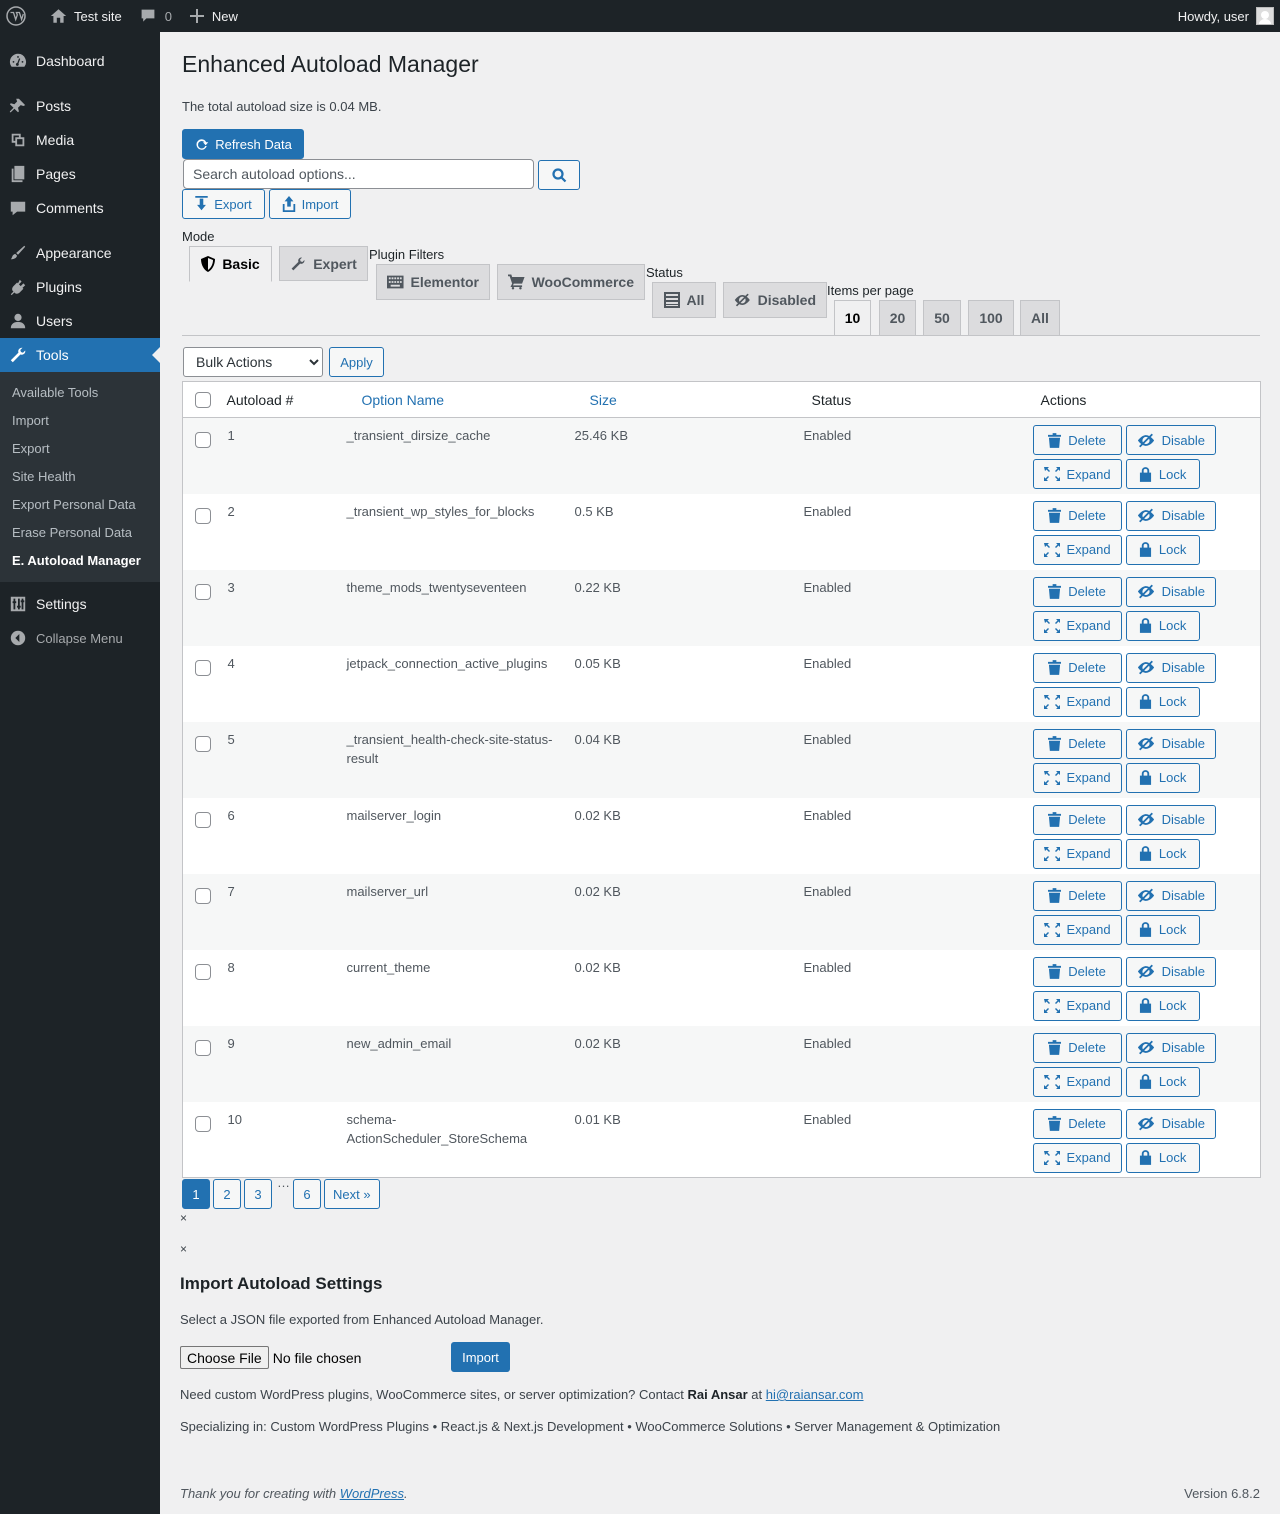  Describe the element at coordinates (80, 287) in the screenshot. I see `menu-plugins: Plugins` at that location.